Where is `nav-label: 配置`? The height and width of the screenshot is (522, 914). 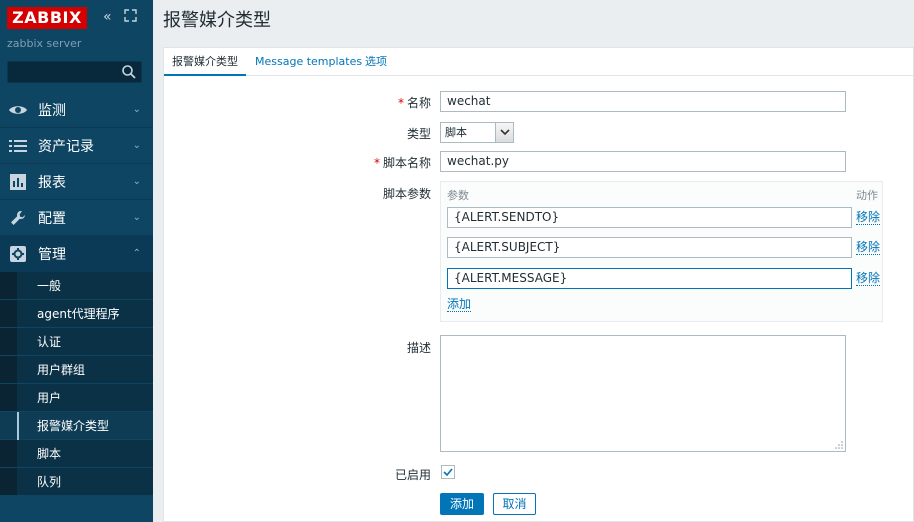
nav-label: 配置 is located at coordinates (52, 218).